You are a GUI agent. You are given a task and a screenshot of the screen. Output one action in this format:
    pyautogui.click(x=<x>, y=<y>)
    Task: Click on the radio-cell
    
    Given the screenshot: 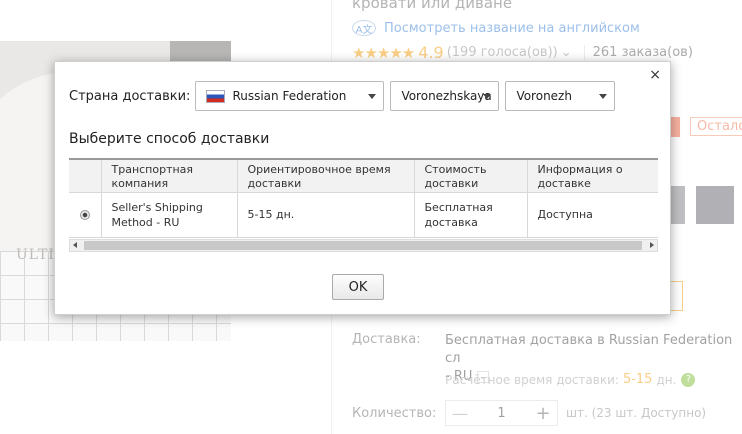 What is the action you would take?
    pyautogui.click(x=85, y=215)
    